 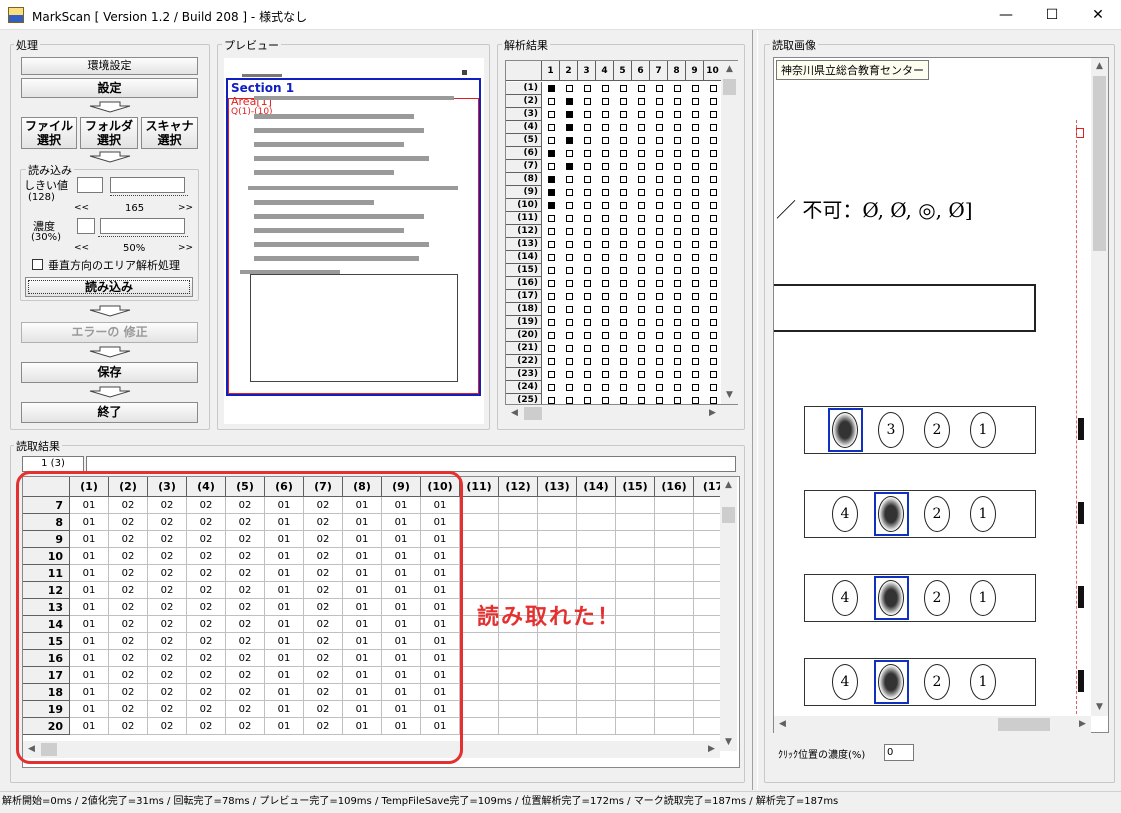 I want to click on cell-value-field, so click(x=411, y=464).